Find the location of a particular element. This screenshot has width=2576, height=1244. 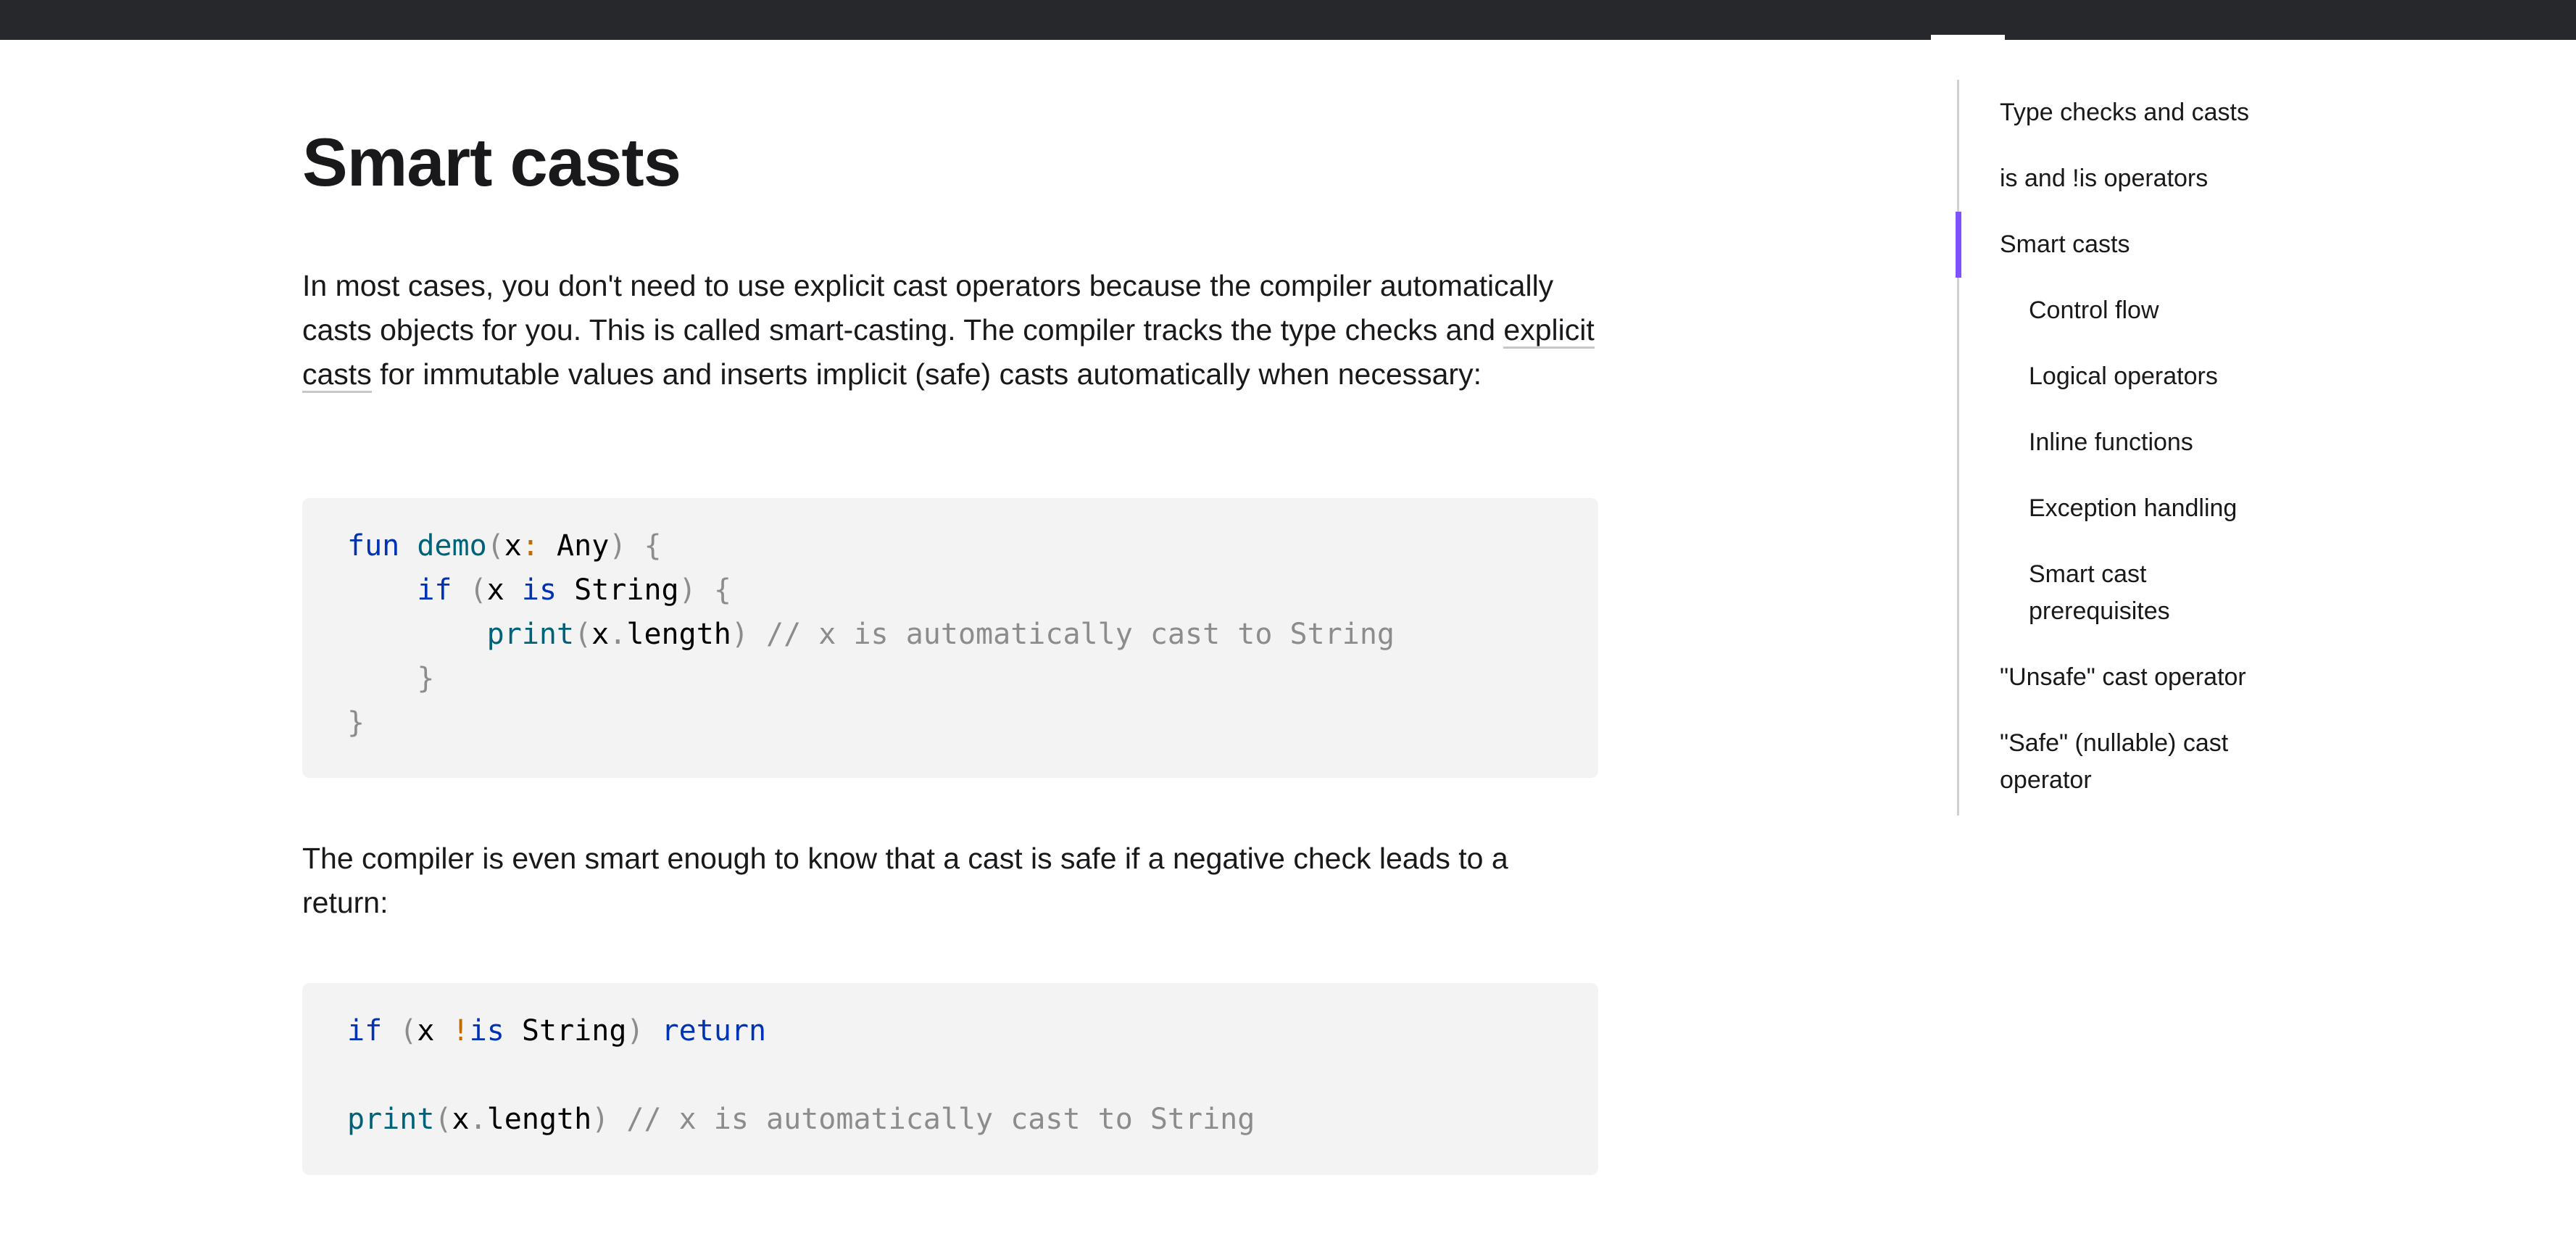

code-line: fun demo(x: Any) { is located at coordinates (504, 546).